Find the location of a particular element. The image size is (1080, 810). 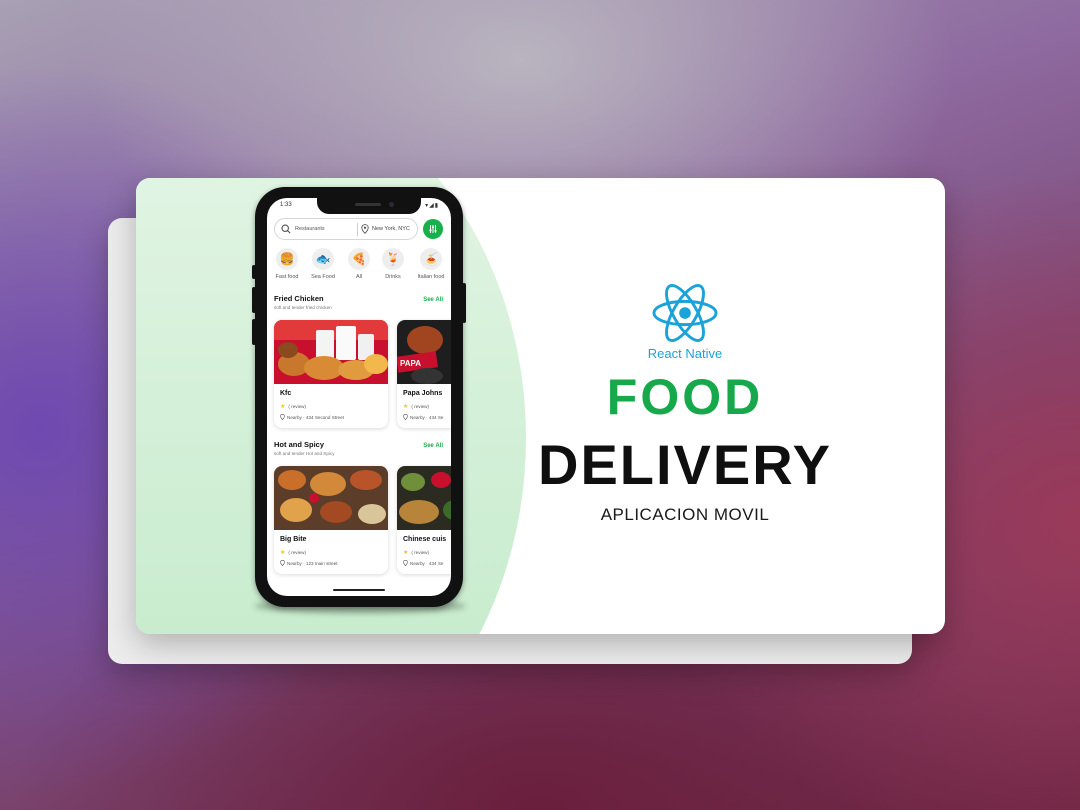

address-text: Nearby · 123 main street is located at coordinates (312, 563).